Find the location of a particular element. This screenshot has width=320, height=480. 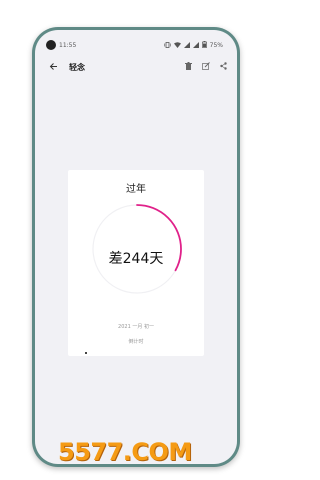

edit-icon is located at coordinates (206, 67).